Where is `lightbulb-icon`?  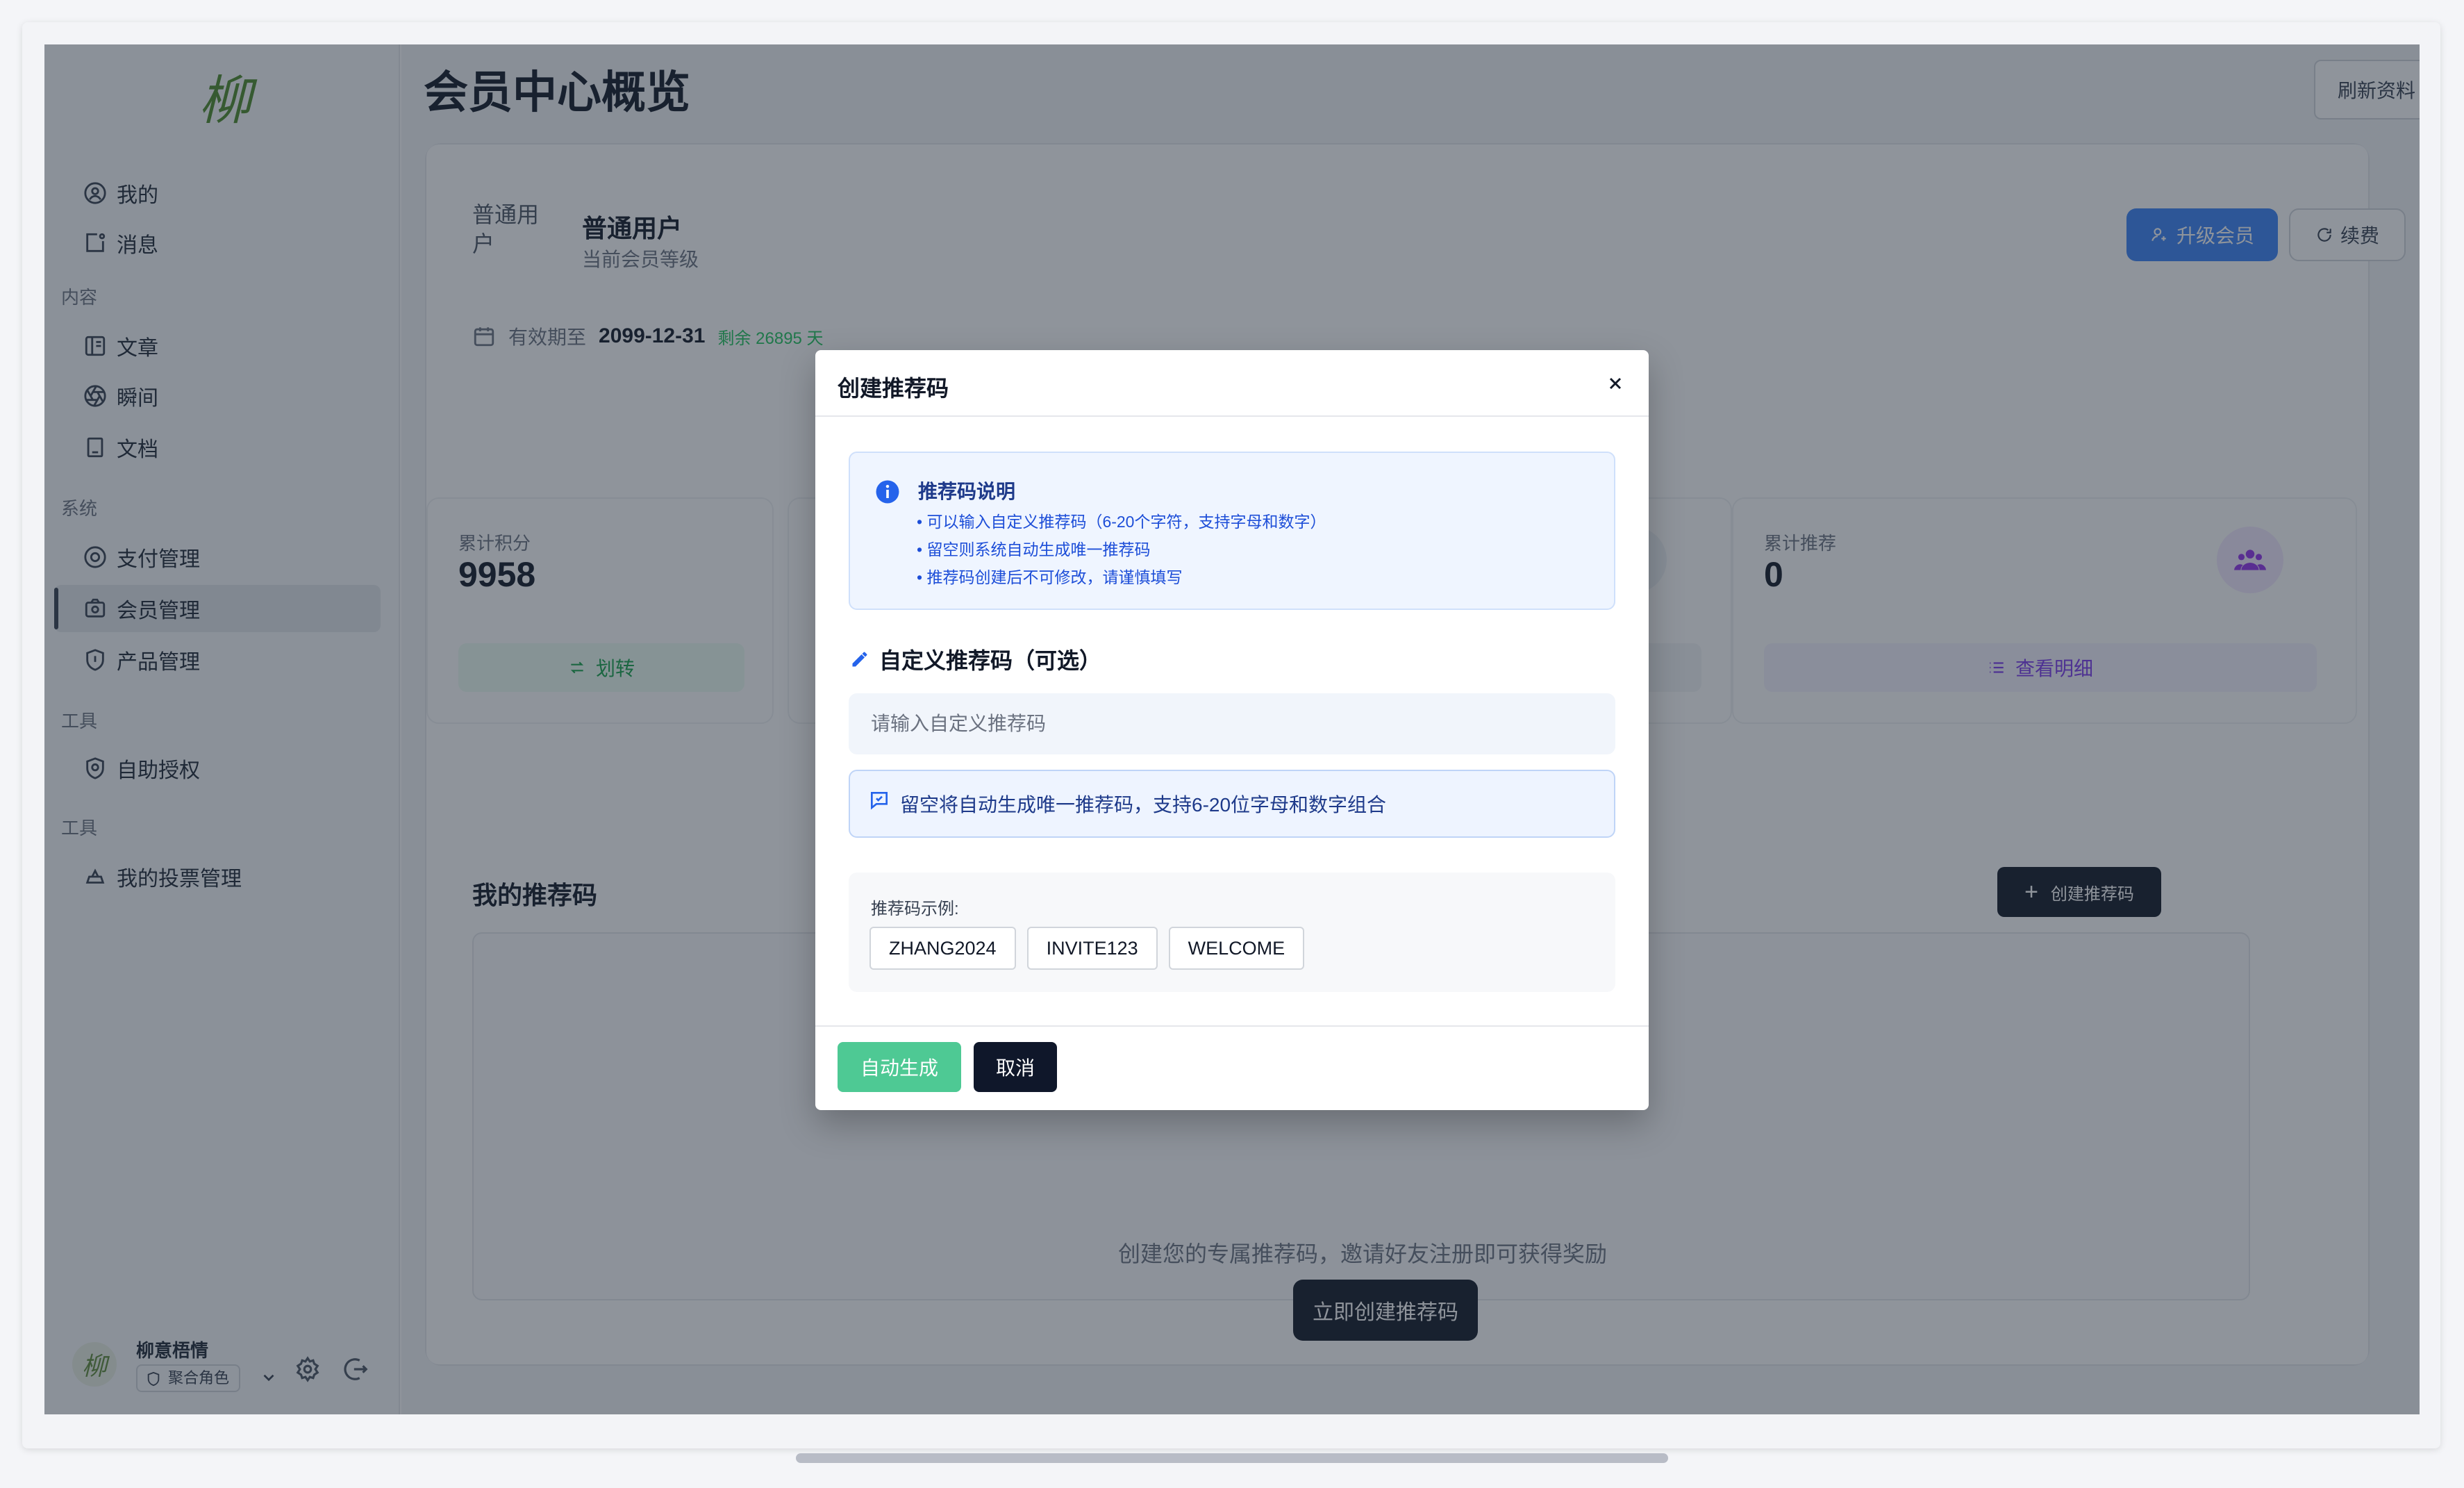 lightbulb-icon is located at coordinates (879, 801).